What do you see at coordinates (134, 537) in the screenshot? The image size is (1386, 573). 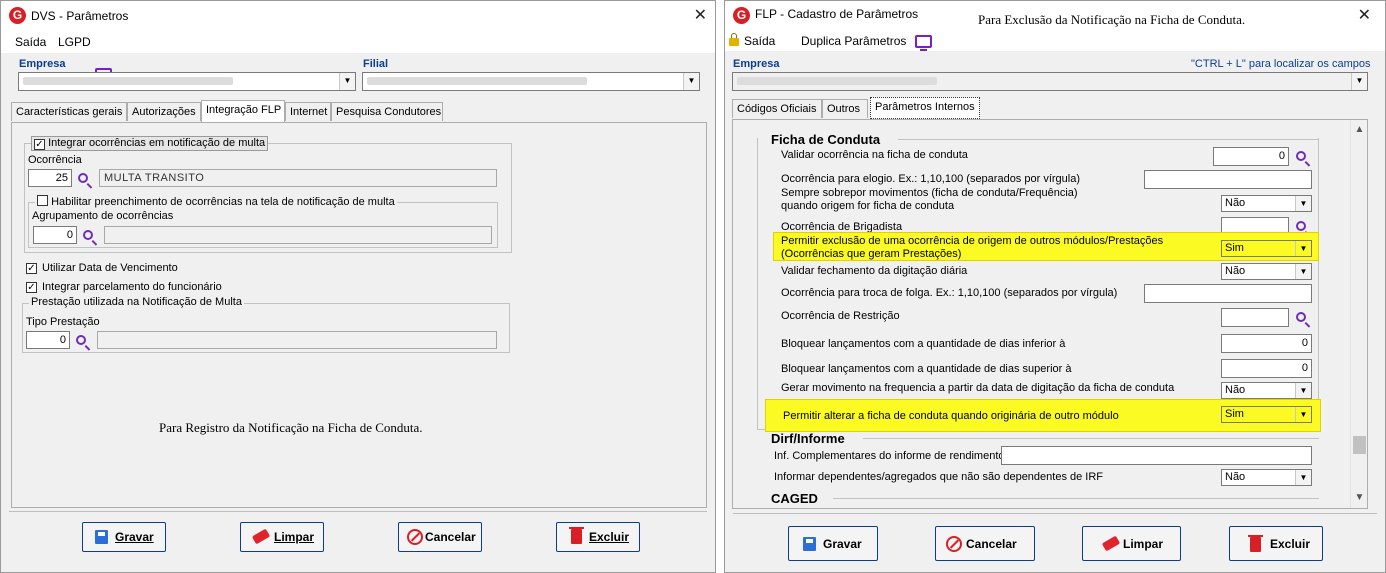 I see `gravar-label: Gravar` at bounding box center [134, 537].